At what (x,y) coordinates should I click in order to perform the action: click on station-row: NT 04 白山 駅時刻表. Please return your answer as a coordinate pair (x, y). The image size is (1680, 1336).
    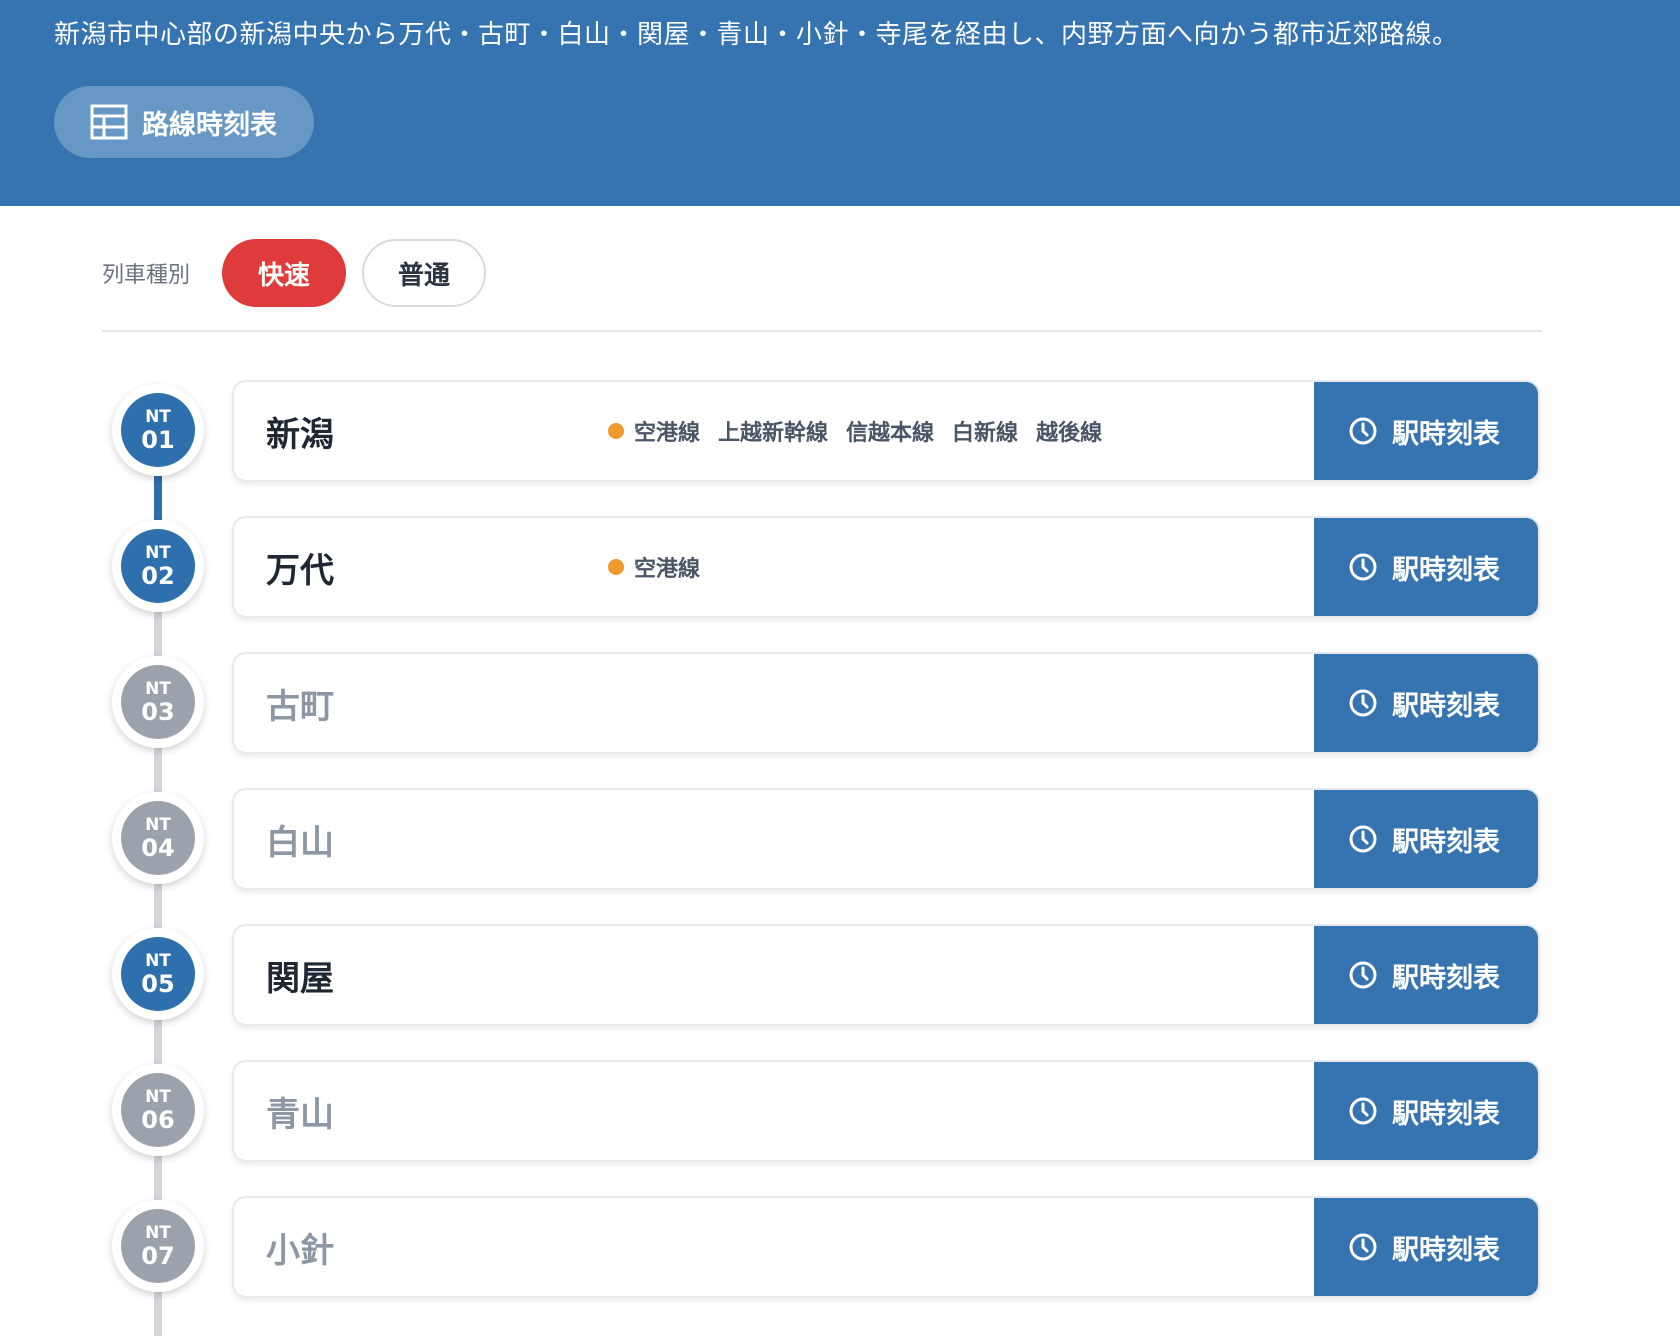
    Looking at the image, I should click on (840, 858).